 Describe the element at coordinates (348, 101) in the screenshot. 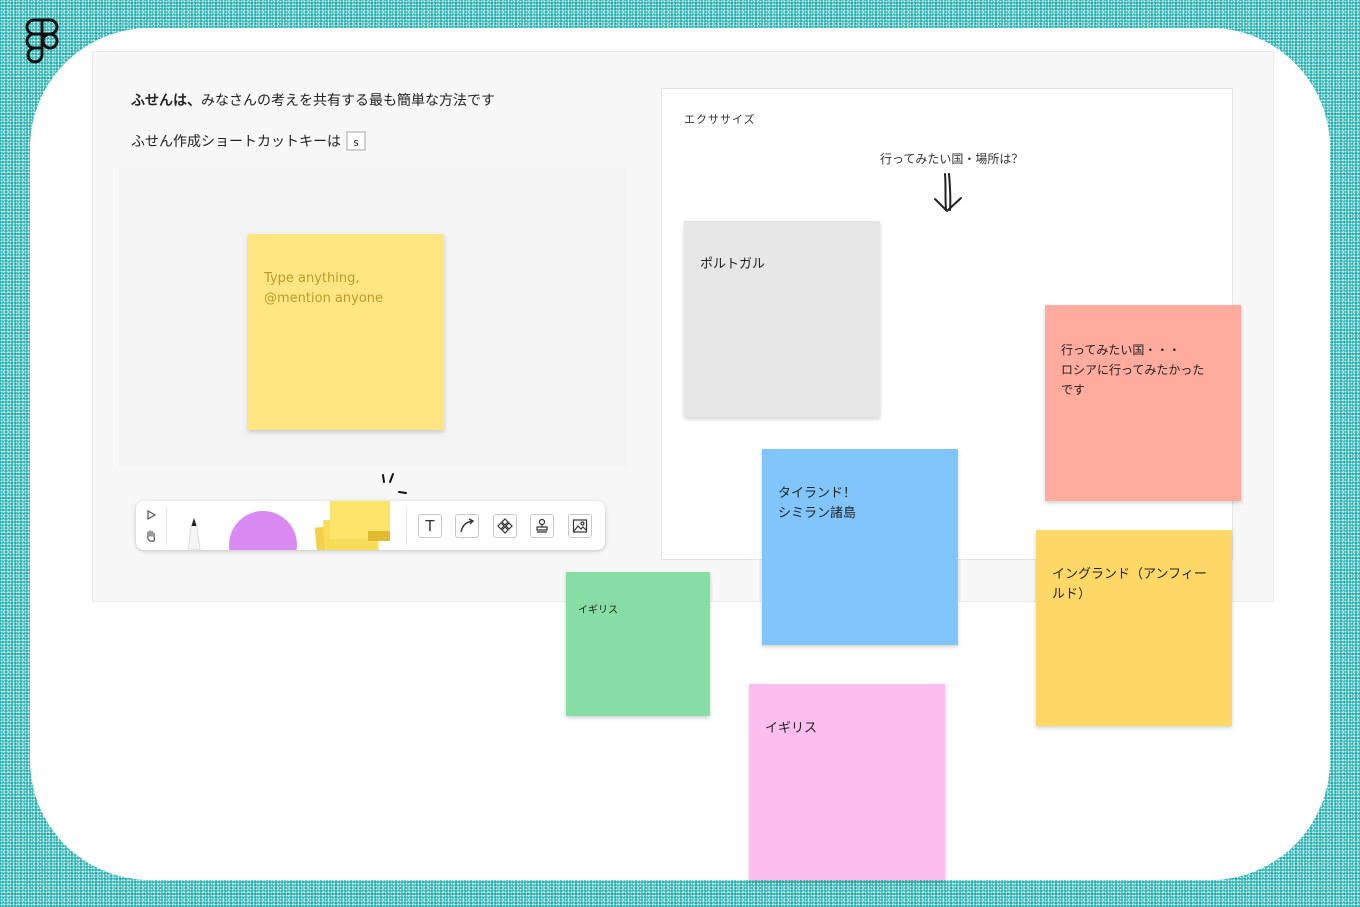

I see `intro-heading-text: みなさんの考えを共有する最も簡単な方法です` at that location.